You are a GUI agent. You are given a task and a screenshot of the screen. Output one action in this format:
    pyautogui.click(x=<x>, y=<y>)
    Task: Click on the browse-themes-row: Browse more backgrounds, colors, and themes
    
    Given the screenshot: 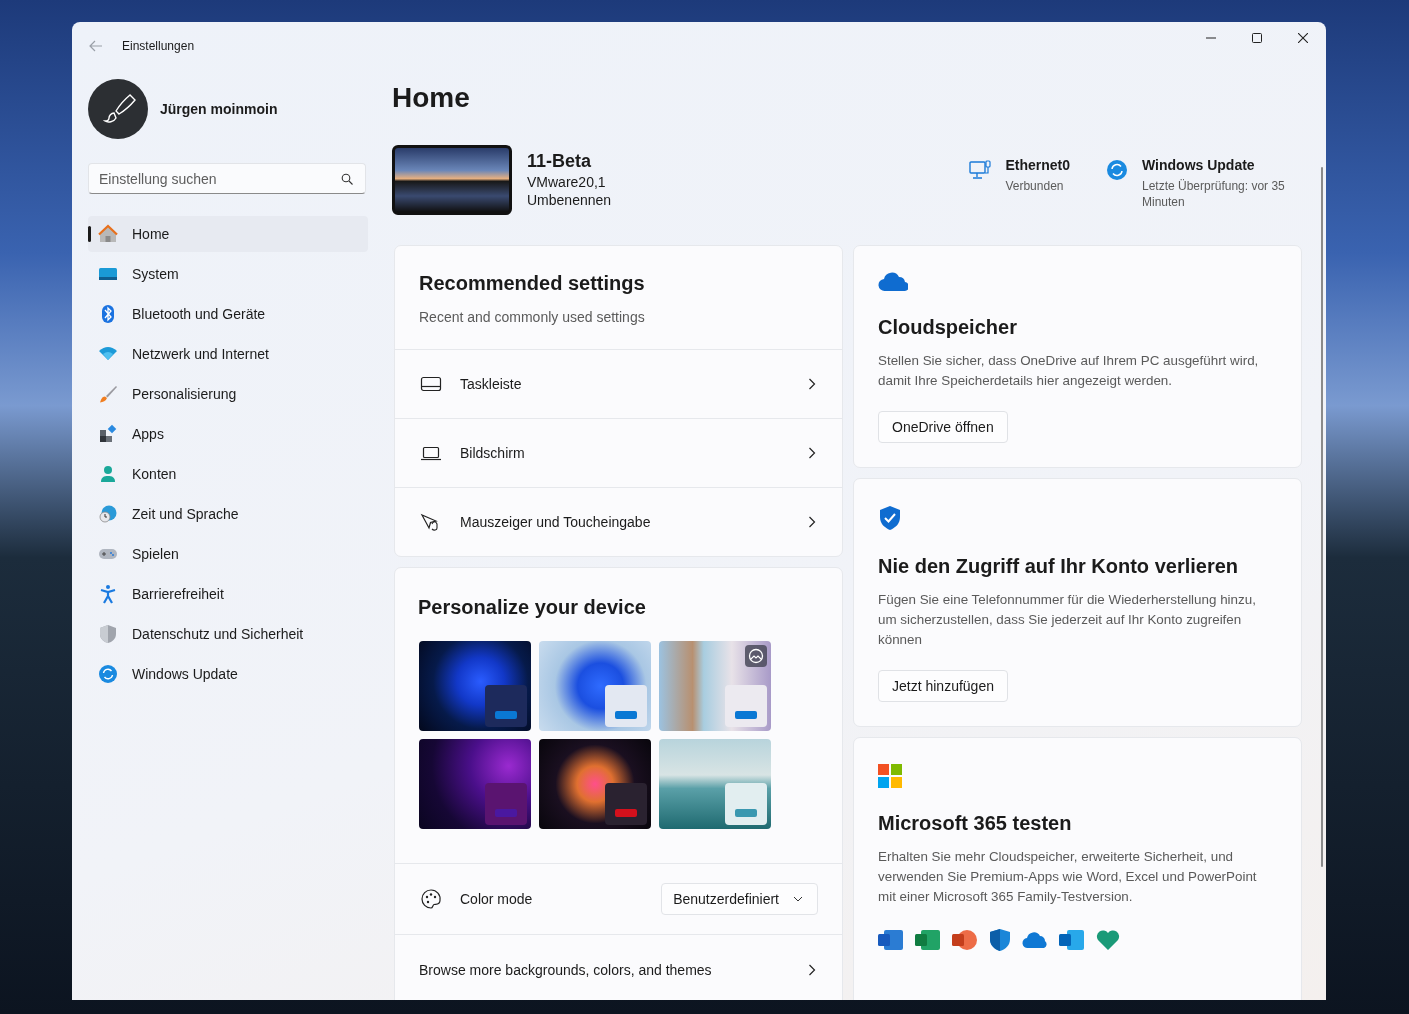 What is the action you would take?
    pyautogui.click(x=618, y=967)
    